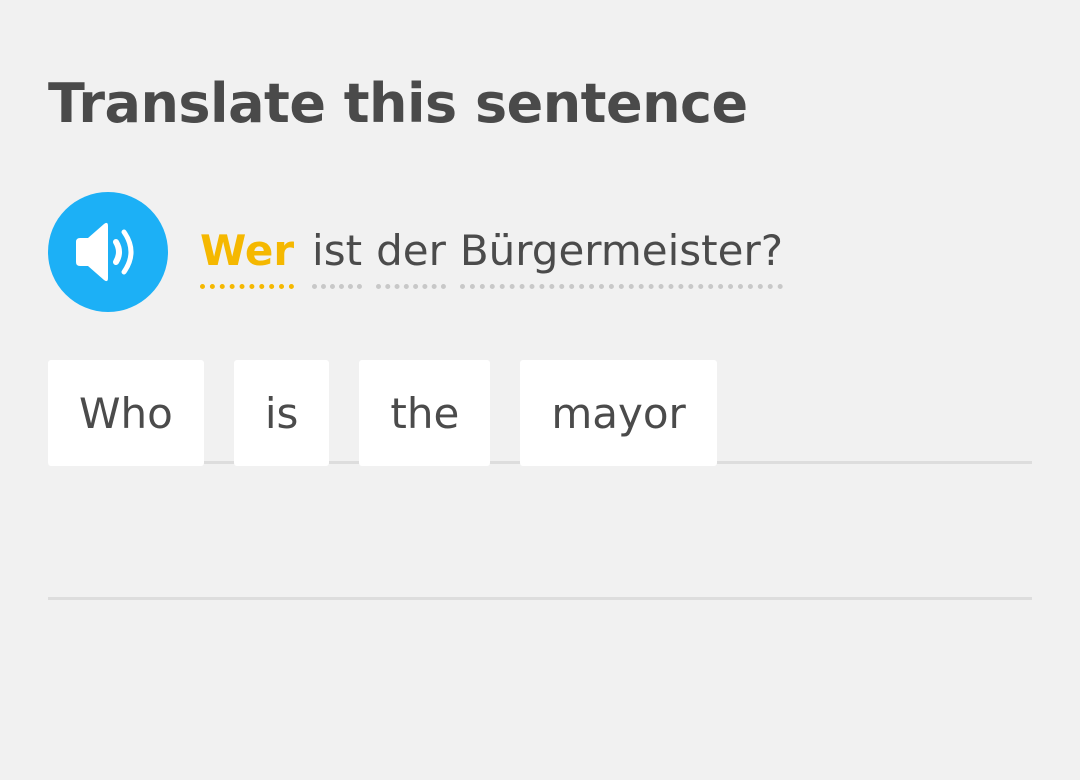 Image resolution: width=1080 pixels, height=780 pixels. Describe the element at coordinates (618, 413) in the screenshot. I see `word-token: mayor` at that location.